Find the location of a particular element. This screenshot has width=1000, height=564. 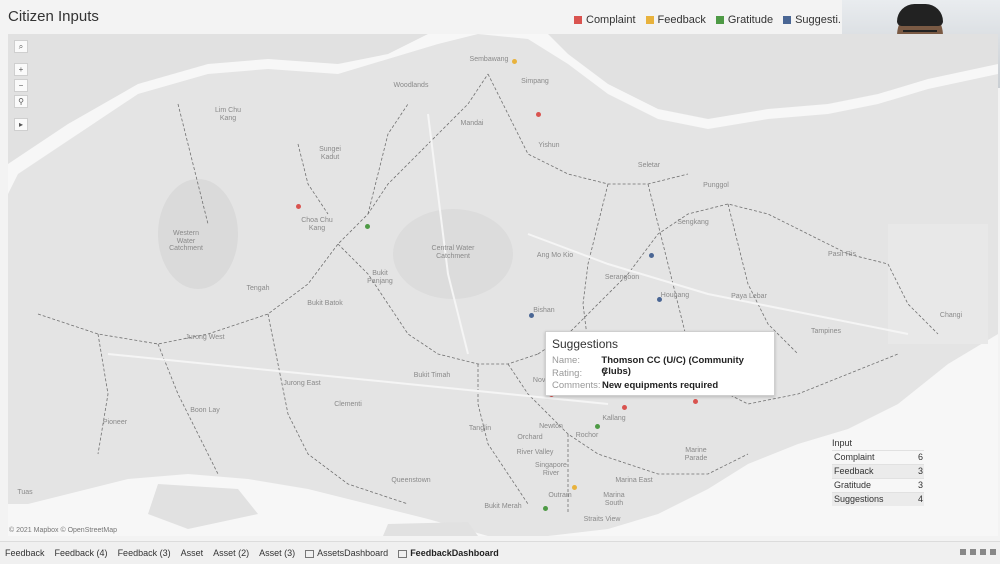

sheet-tab-label: Asset is located at coordinates (192, 553).